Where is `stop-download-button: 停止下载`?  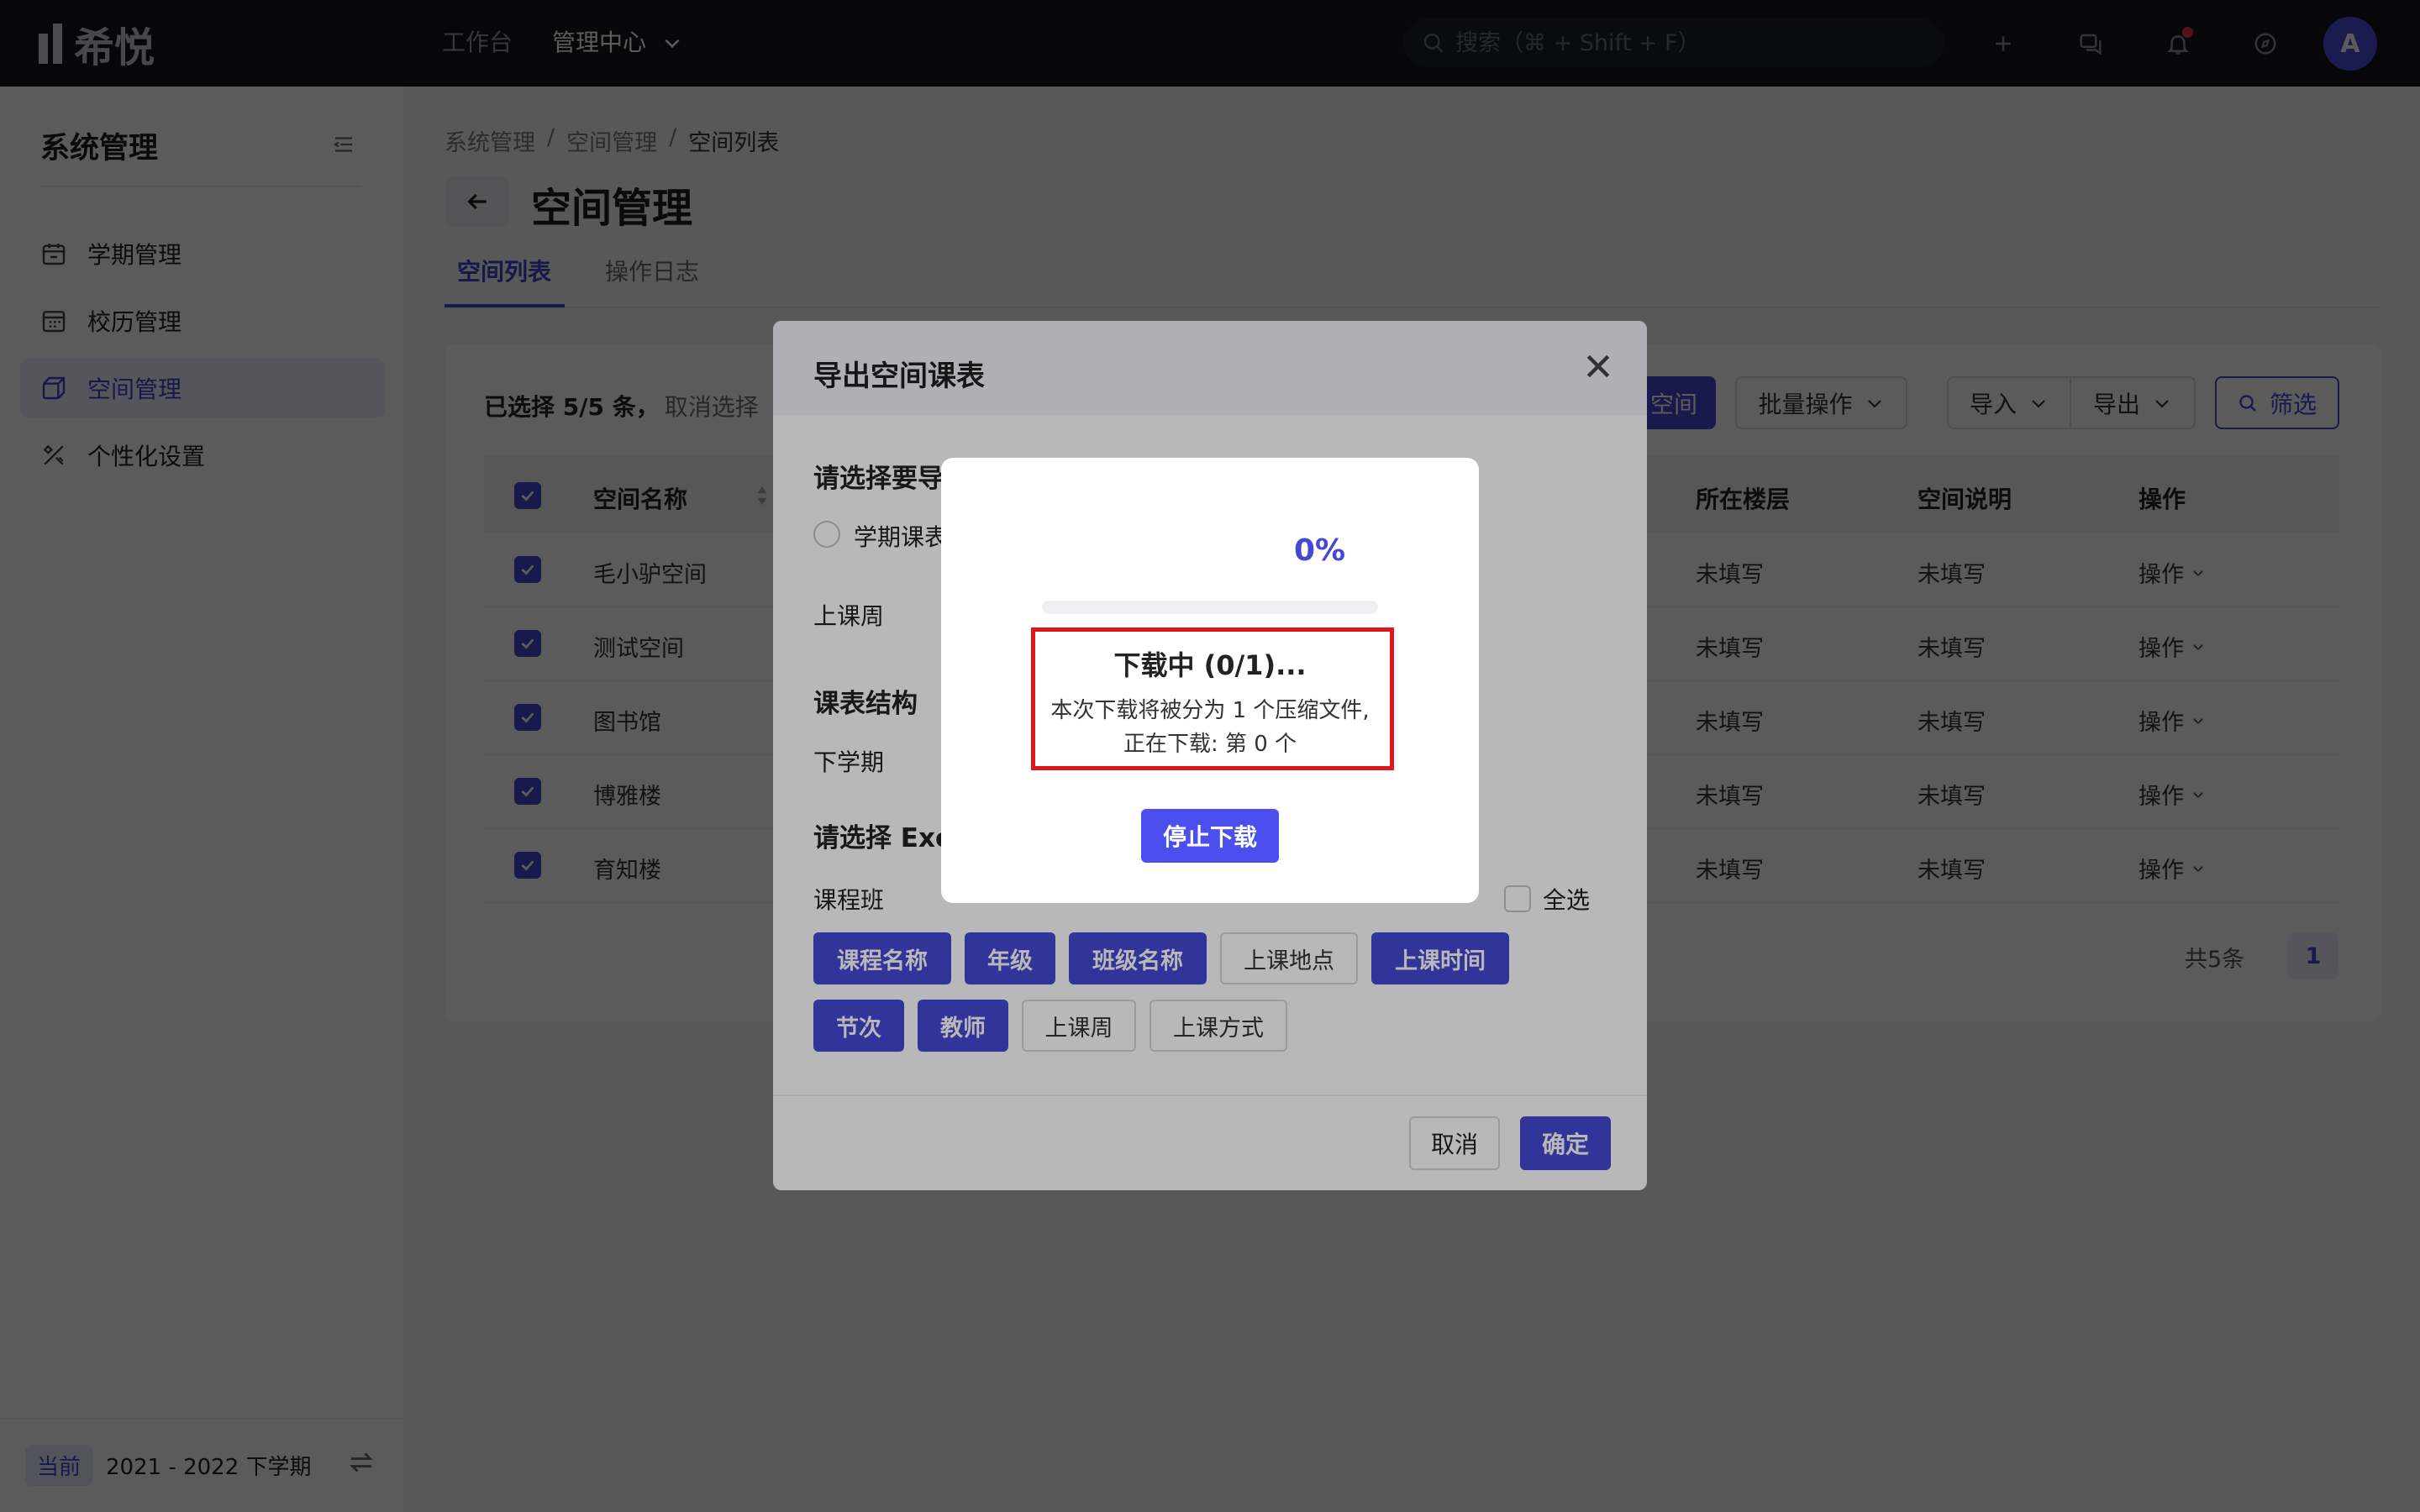
stop-download-button: 停止下载 is located at coordinates (1210, 836).